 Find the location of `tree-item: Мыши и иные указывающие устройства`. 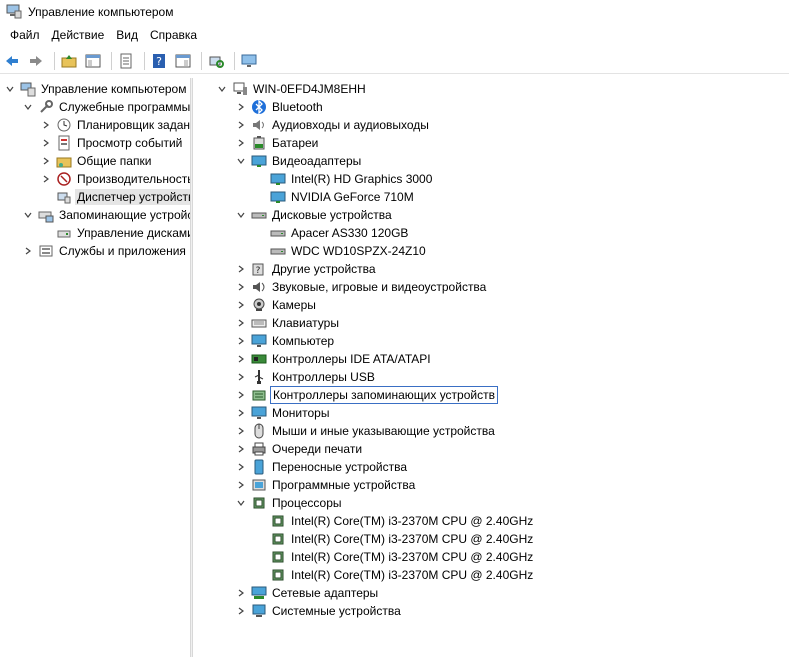

tree-item: Мыши и иные указывающие устройства is located at coordinates (366, 431).